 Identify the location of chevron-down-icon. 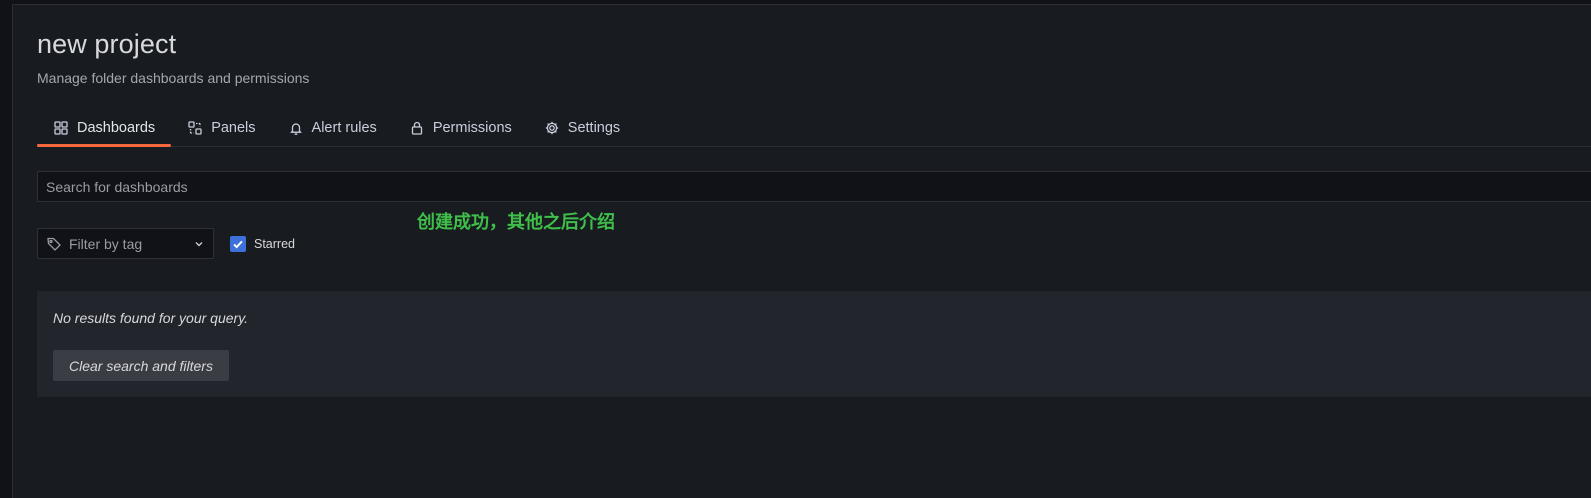
(199, 244).